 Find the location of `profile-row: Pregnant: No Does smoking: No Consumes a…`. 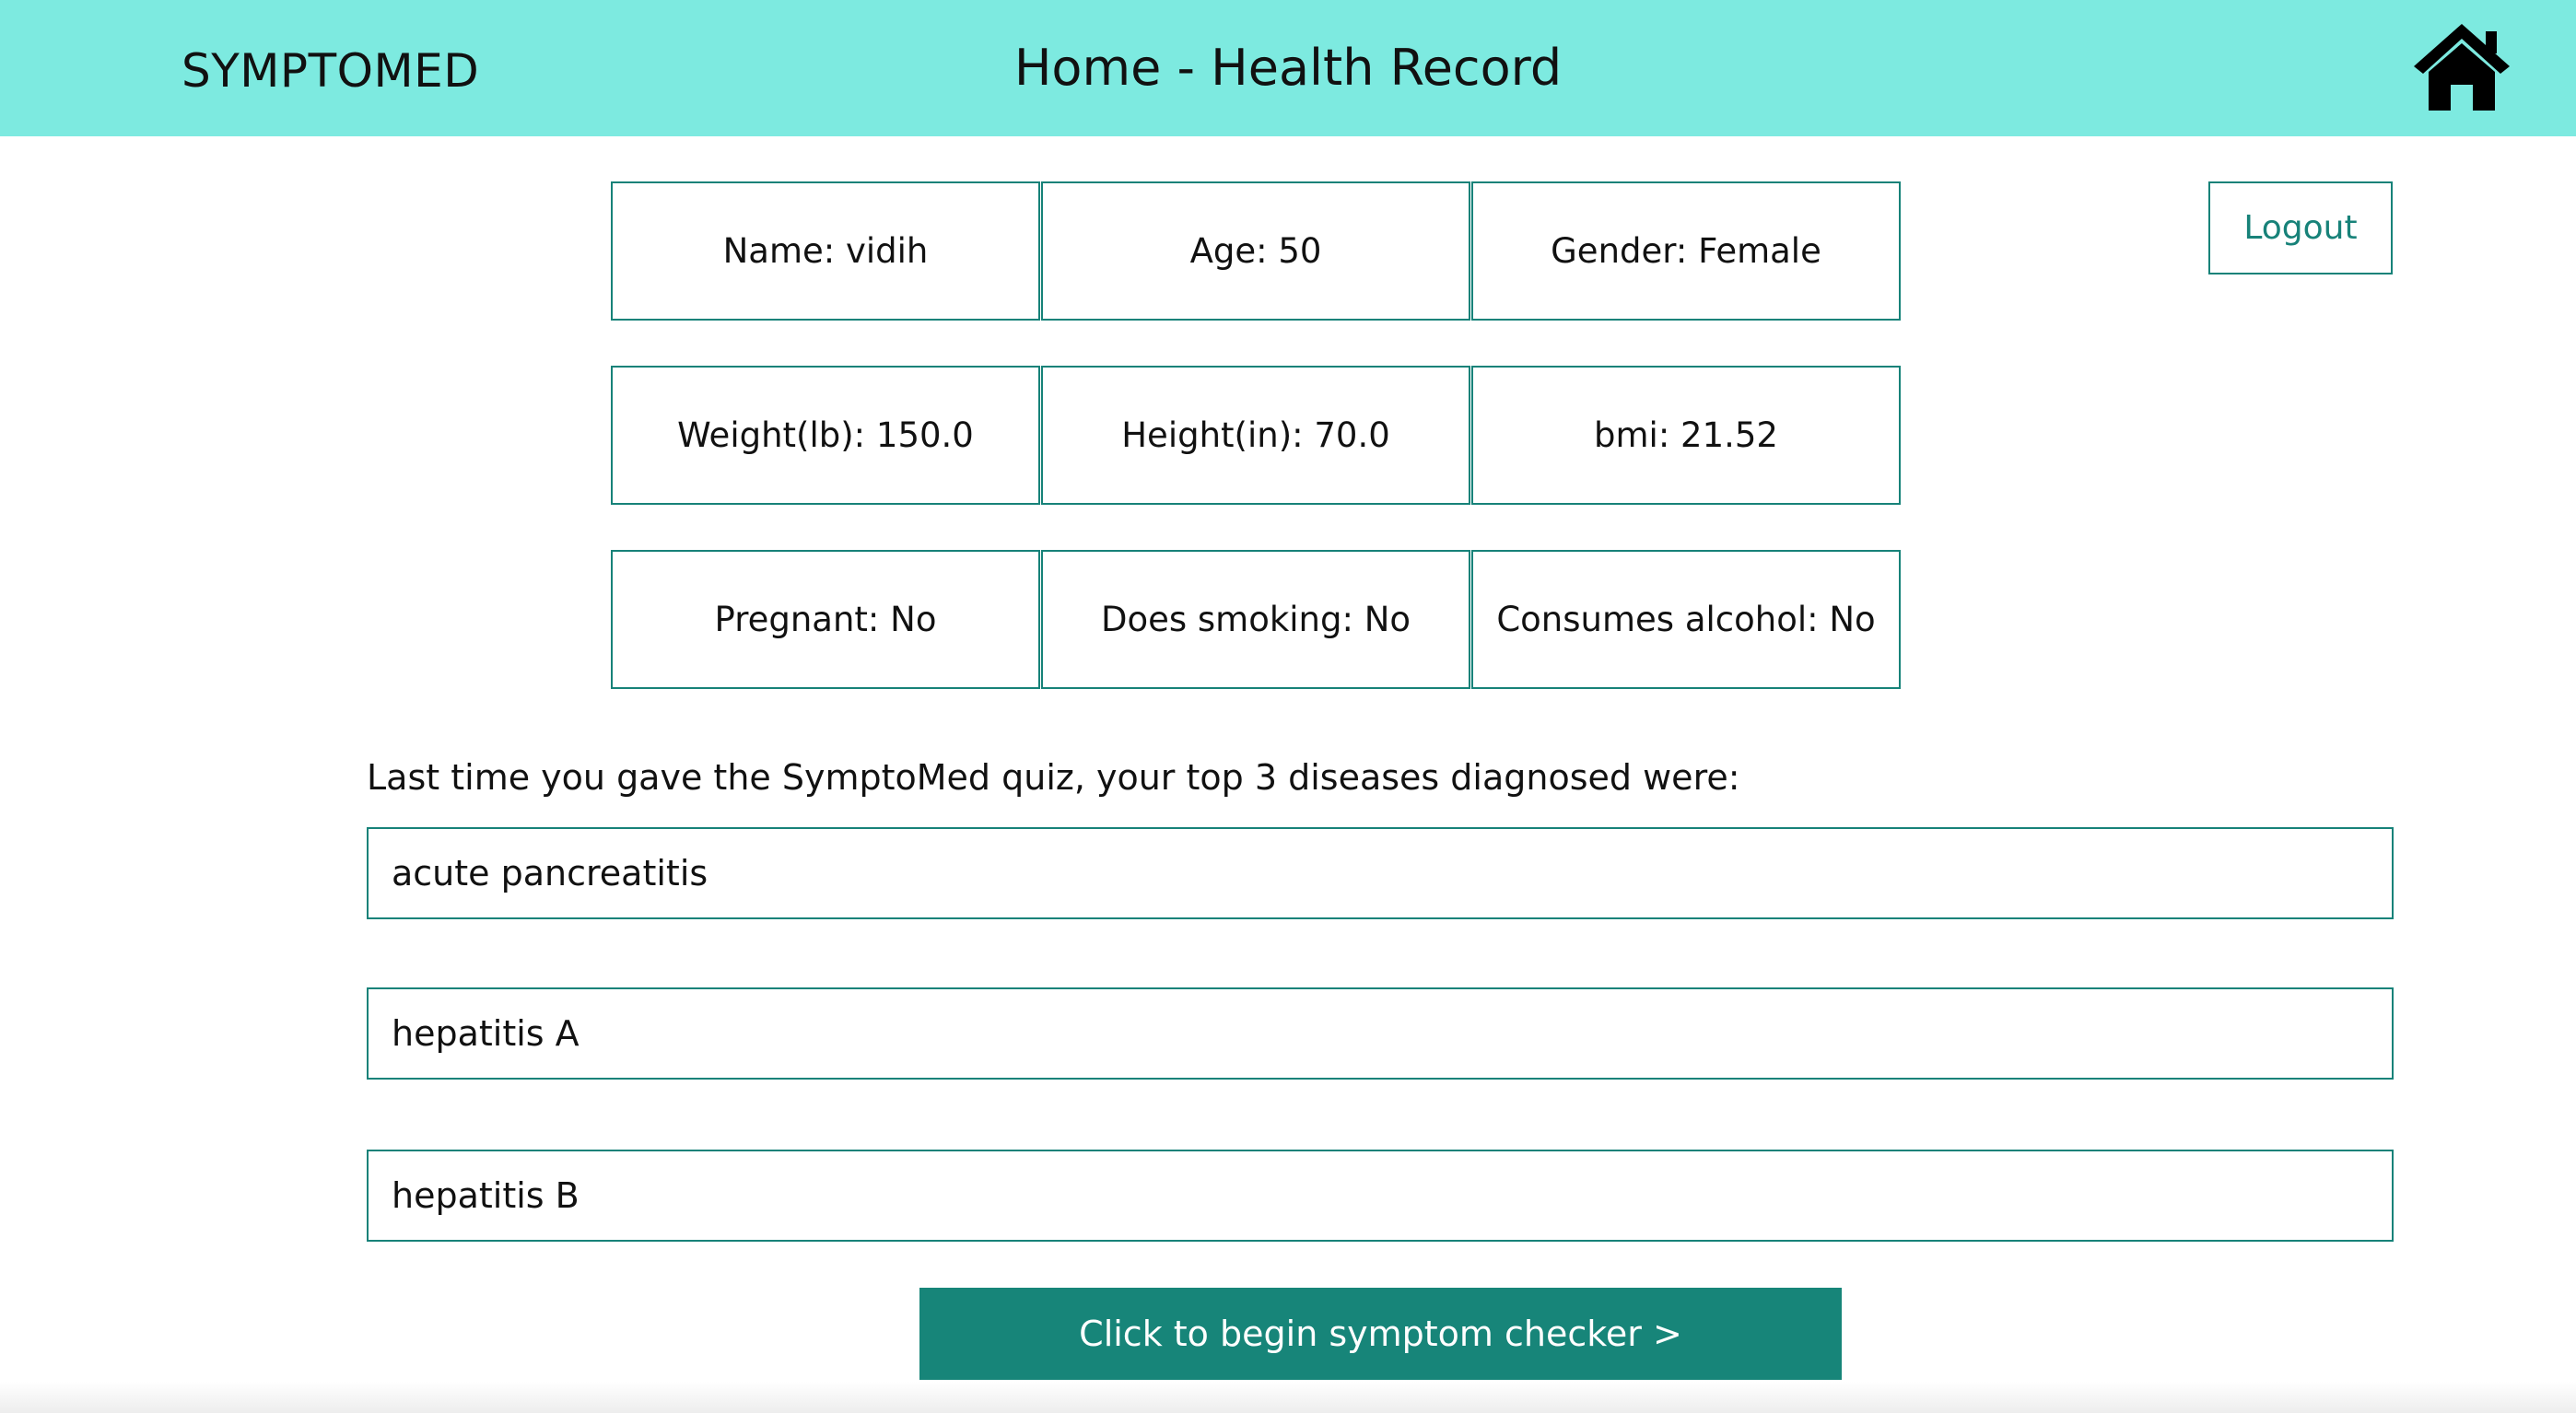

profile-row: Pregnant: No Does smoking: No Consumes a… is located at coordinates (1256, 620).